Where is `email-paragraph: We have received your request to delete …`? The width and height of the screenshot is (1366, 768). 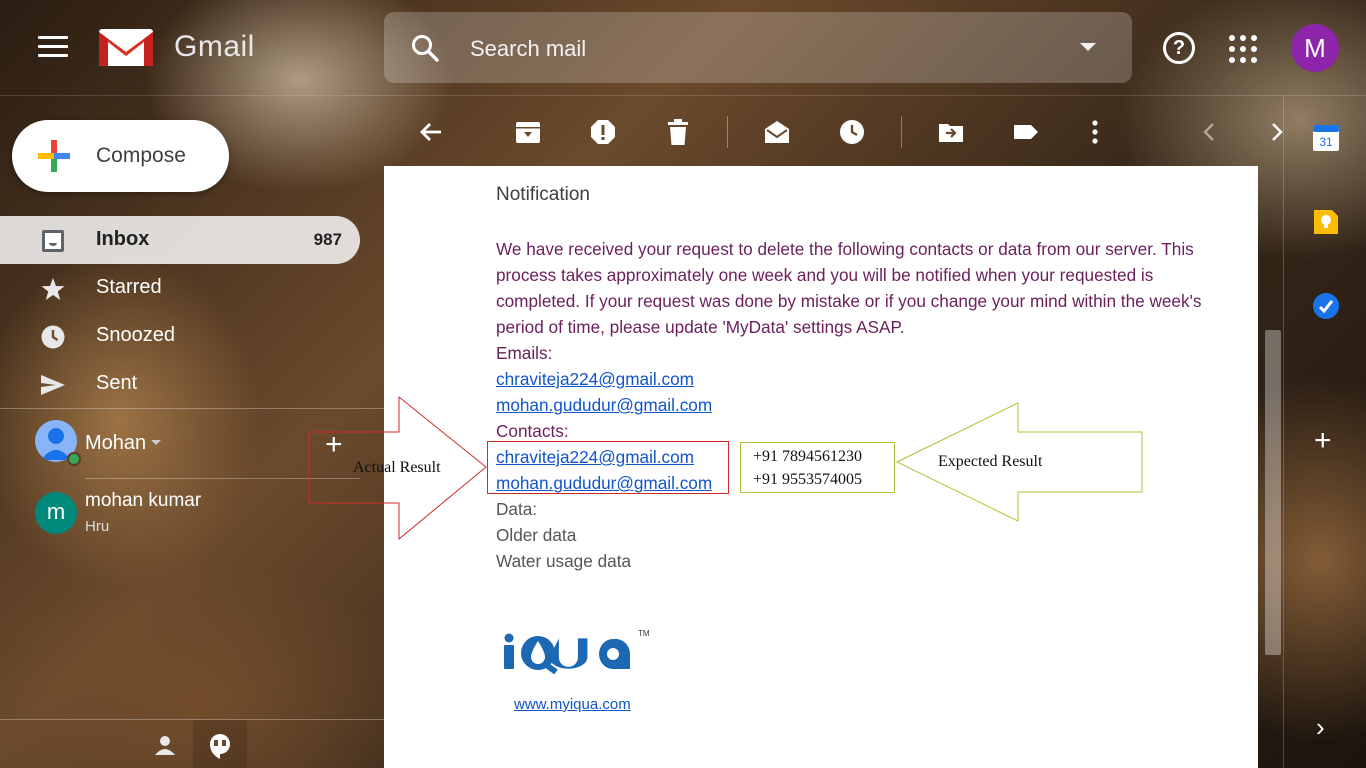
email-paragraph: We have received your request to delete … is located at coordinates (849, 288).